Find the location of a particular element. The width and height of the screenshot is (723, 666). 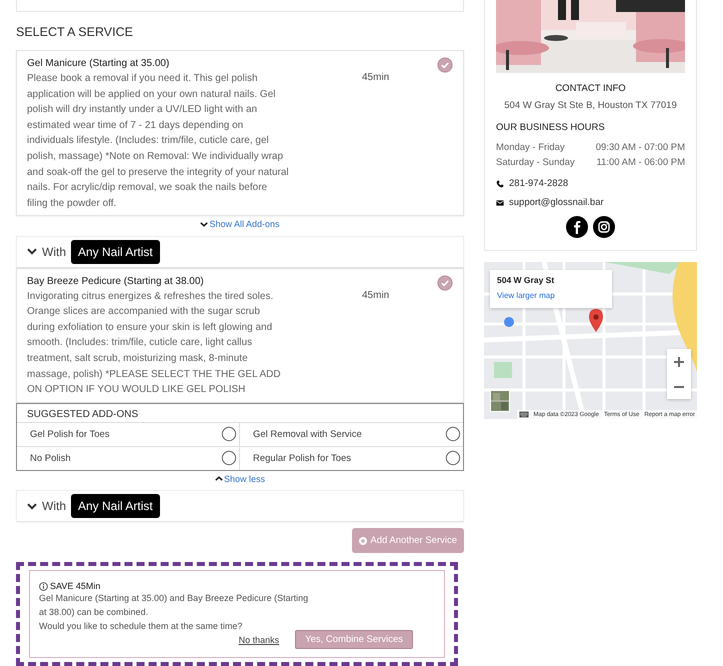

hours-heading: OUR BUSINESS HOURS is located at coordinates (551, 127).